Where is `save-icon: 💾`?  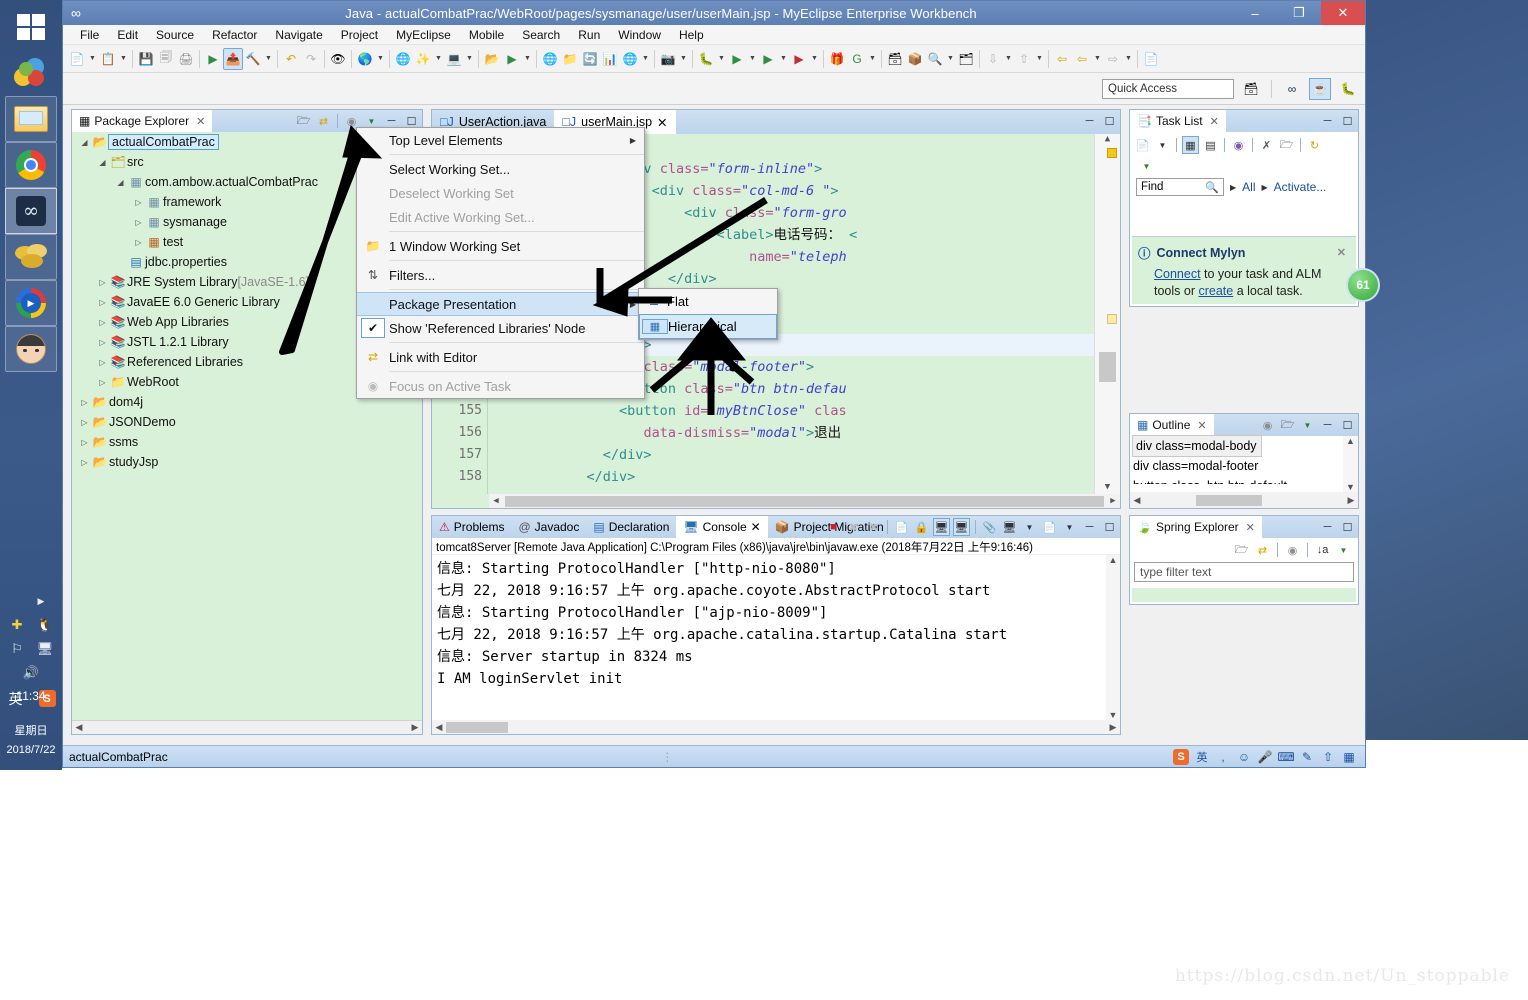 save-icon: 💾 is located at coordinates (146, 59).